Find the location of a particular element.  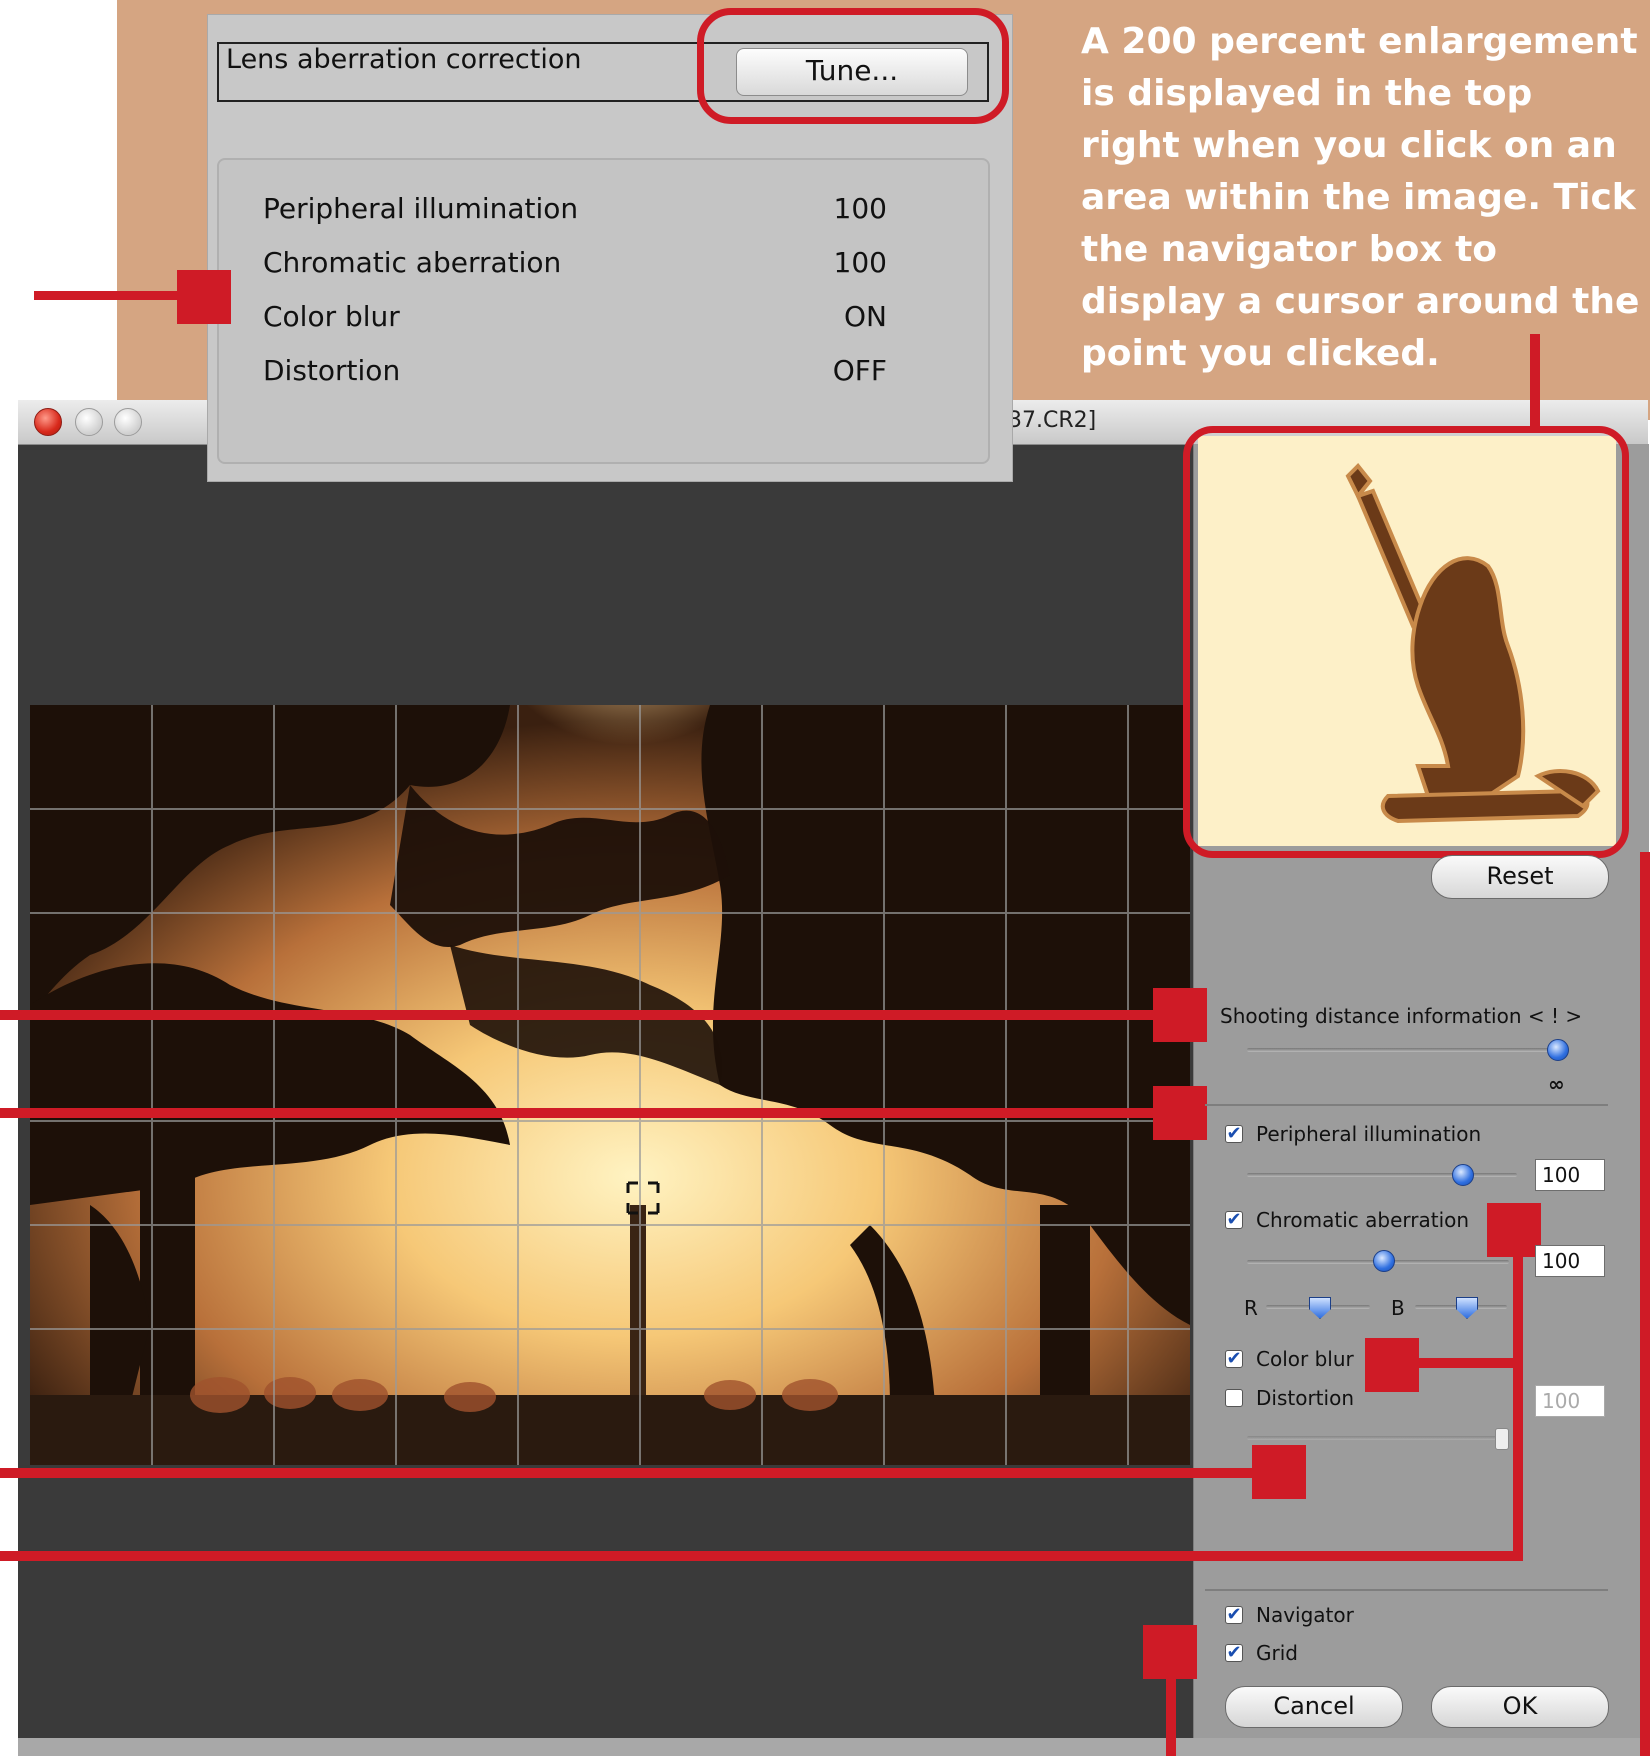

blue-channel-label: B is located at coordinates (1398, 1308).